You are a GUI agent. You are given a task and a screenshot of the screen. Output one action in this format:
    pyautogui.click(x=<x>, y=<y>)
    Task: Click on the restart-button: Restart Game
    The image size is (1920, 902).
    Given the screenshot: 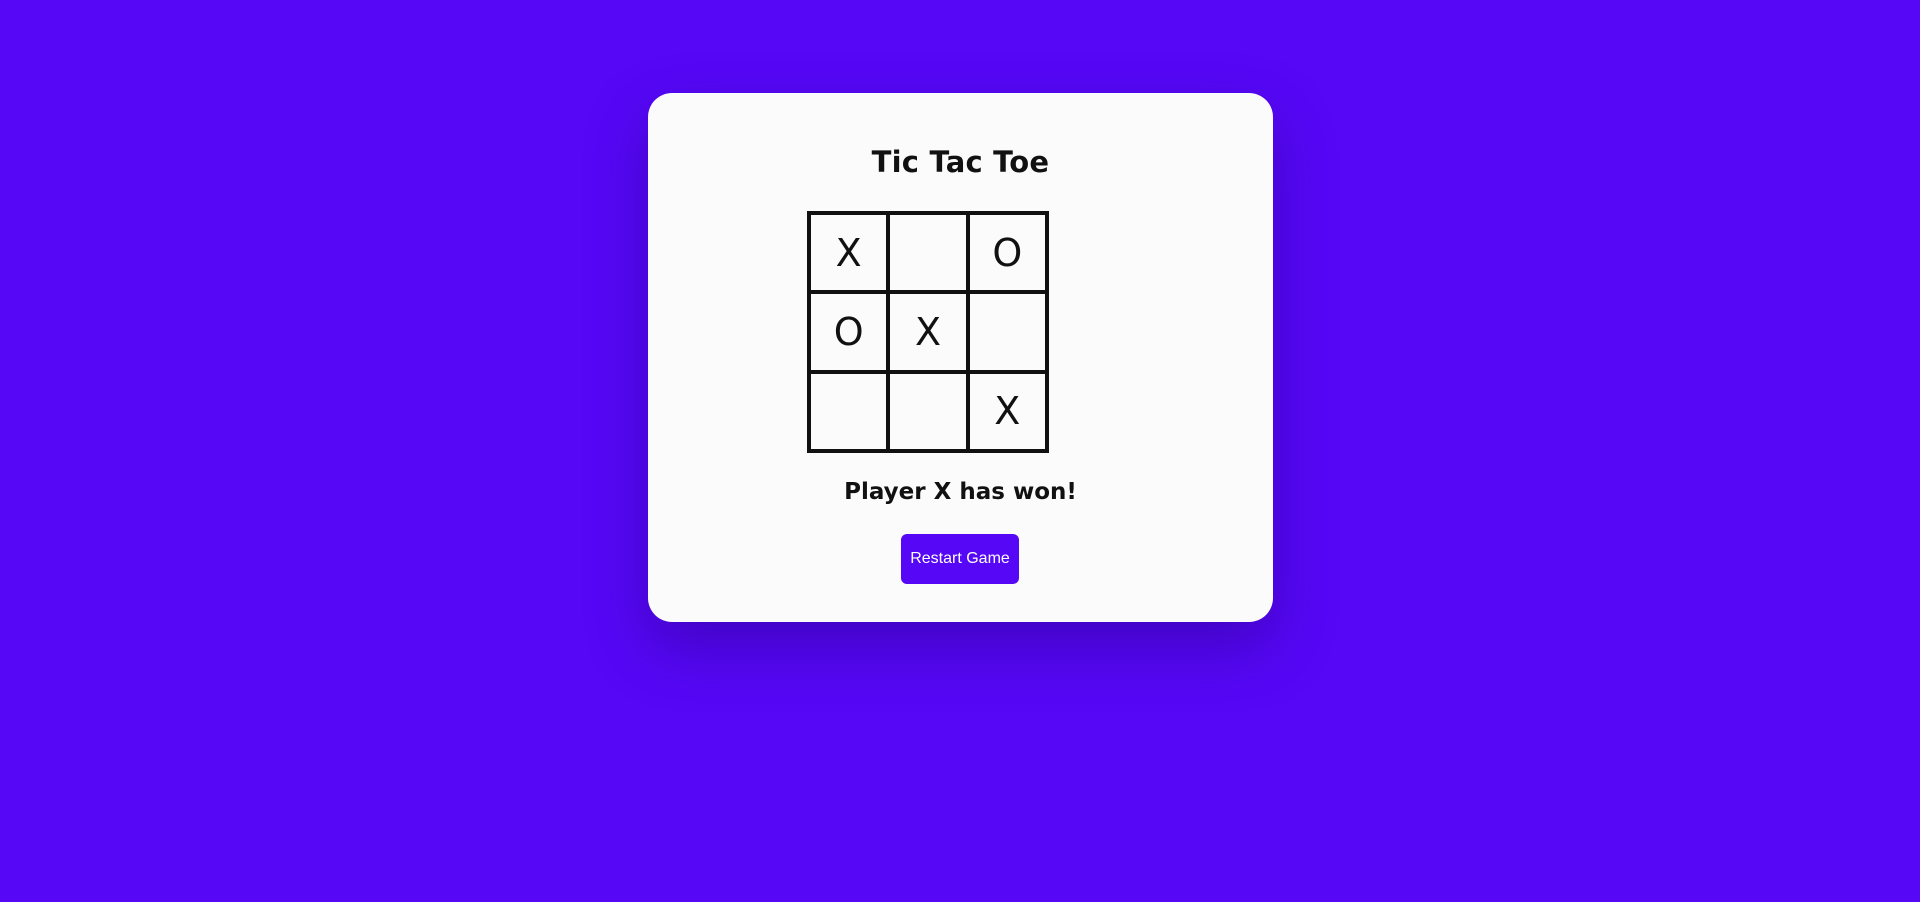 What is the action you would take?
    pyautogui.click(x=960, y=559)
    